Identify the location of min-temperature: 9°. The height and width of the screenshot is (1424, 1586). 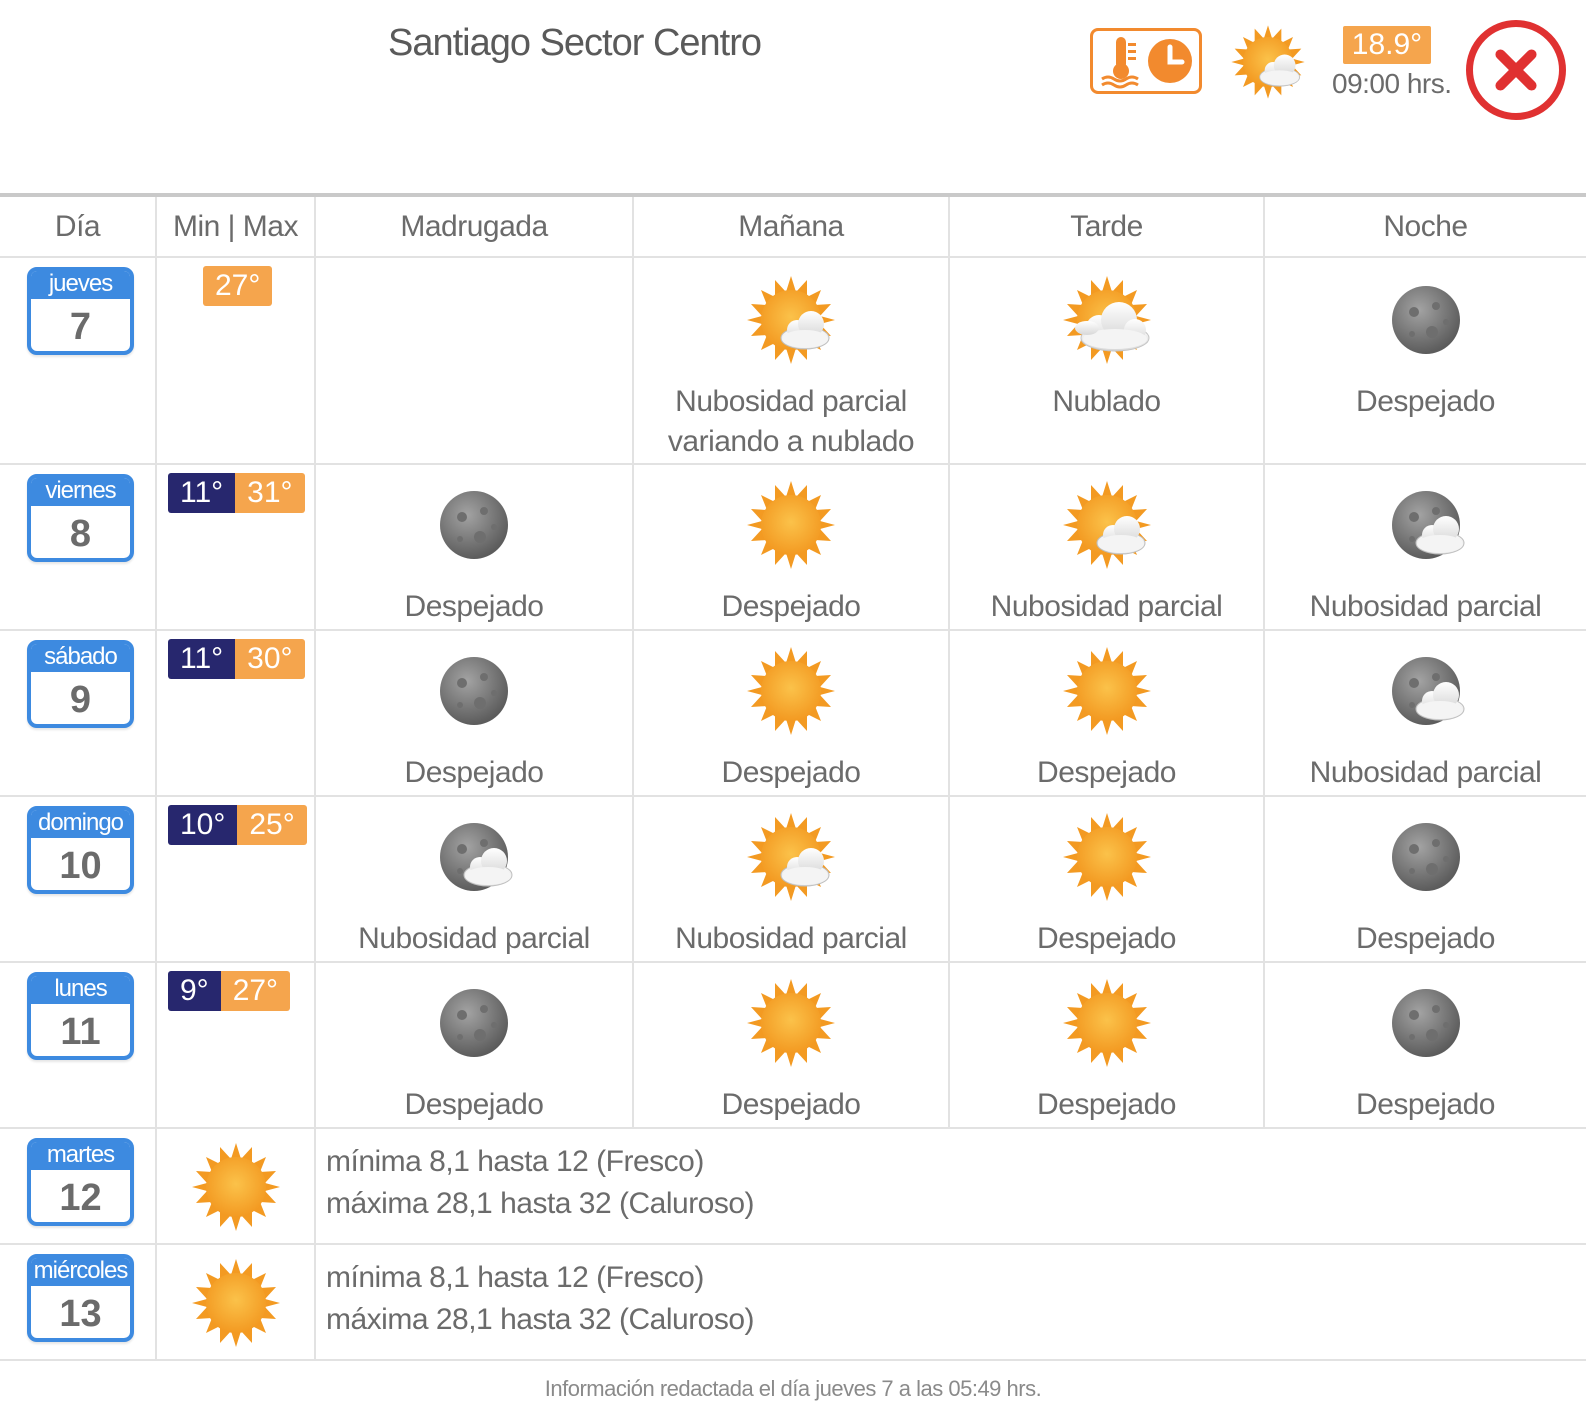
(194, 991).